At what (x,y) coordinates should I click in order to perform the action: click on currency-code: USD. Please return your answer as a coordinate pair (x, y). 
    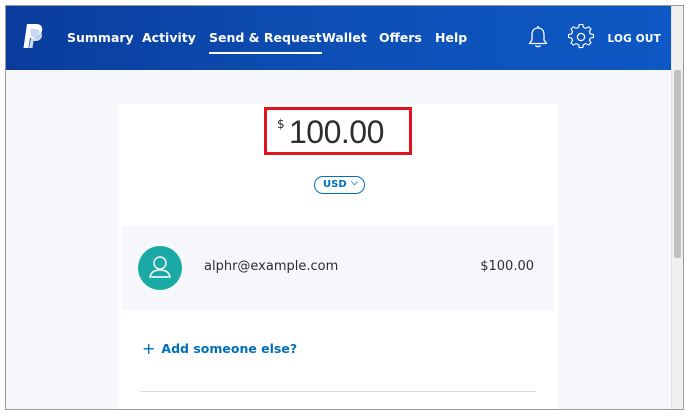
    Looking at the image, I should click on (335, 184).